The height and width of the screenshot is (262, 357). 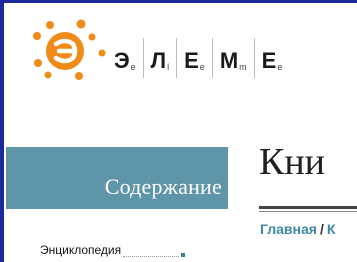 I want to click on brand-letter-big: М, so click(x=229, y=60).